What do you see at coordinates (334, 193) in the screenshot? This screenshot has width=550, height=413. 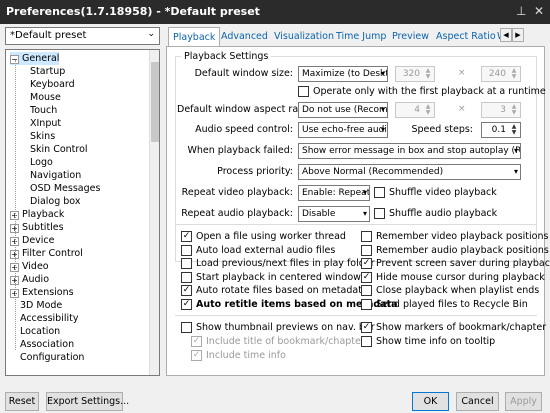 I see `repeat-video-dropdown: Enable: Repeat ▾` at bounding box center [334, 193].